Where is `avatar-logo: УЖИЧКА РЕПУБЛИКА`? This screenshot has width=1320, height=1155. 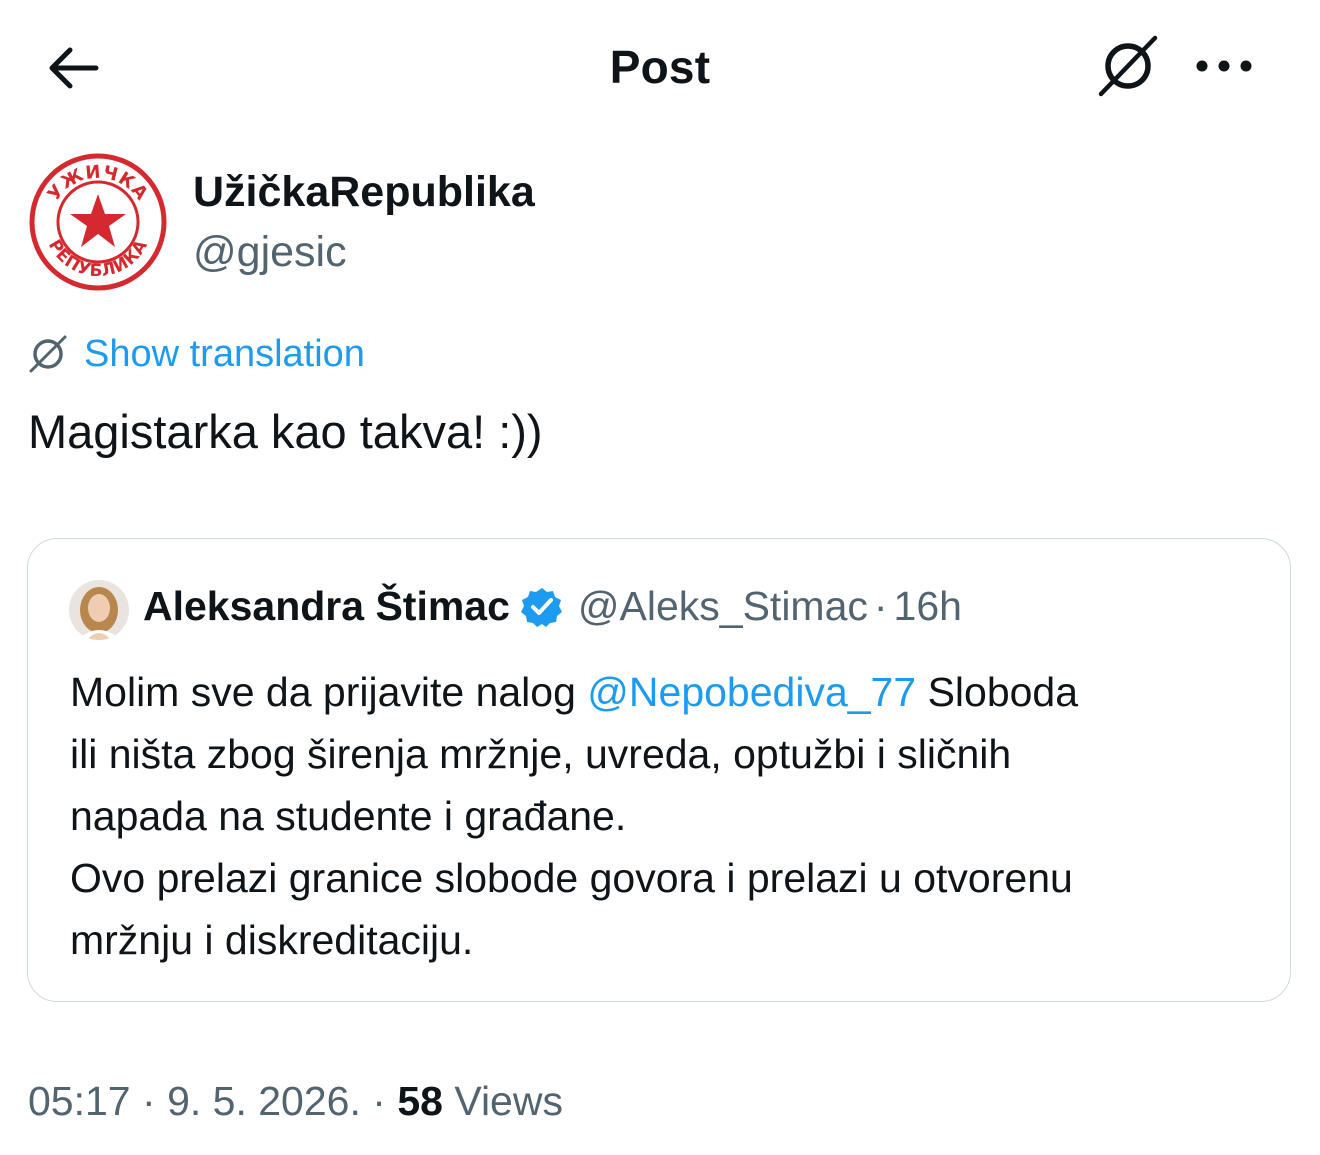 avatar-logo: УЖИЧКА РЕПУБЛИКА is located at coordinates (98, 222).